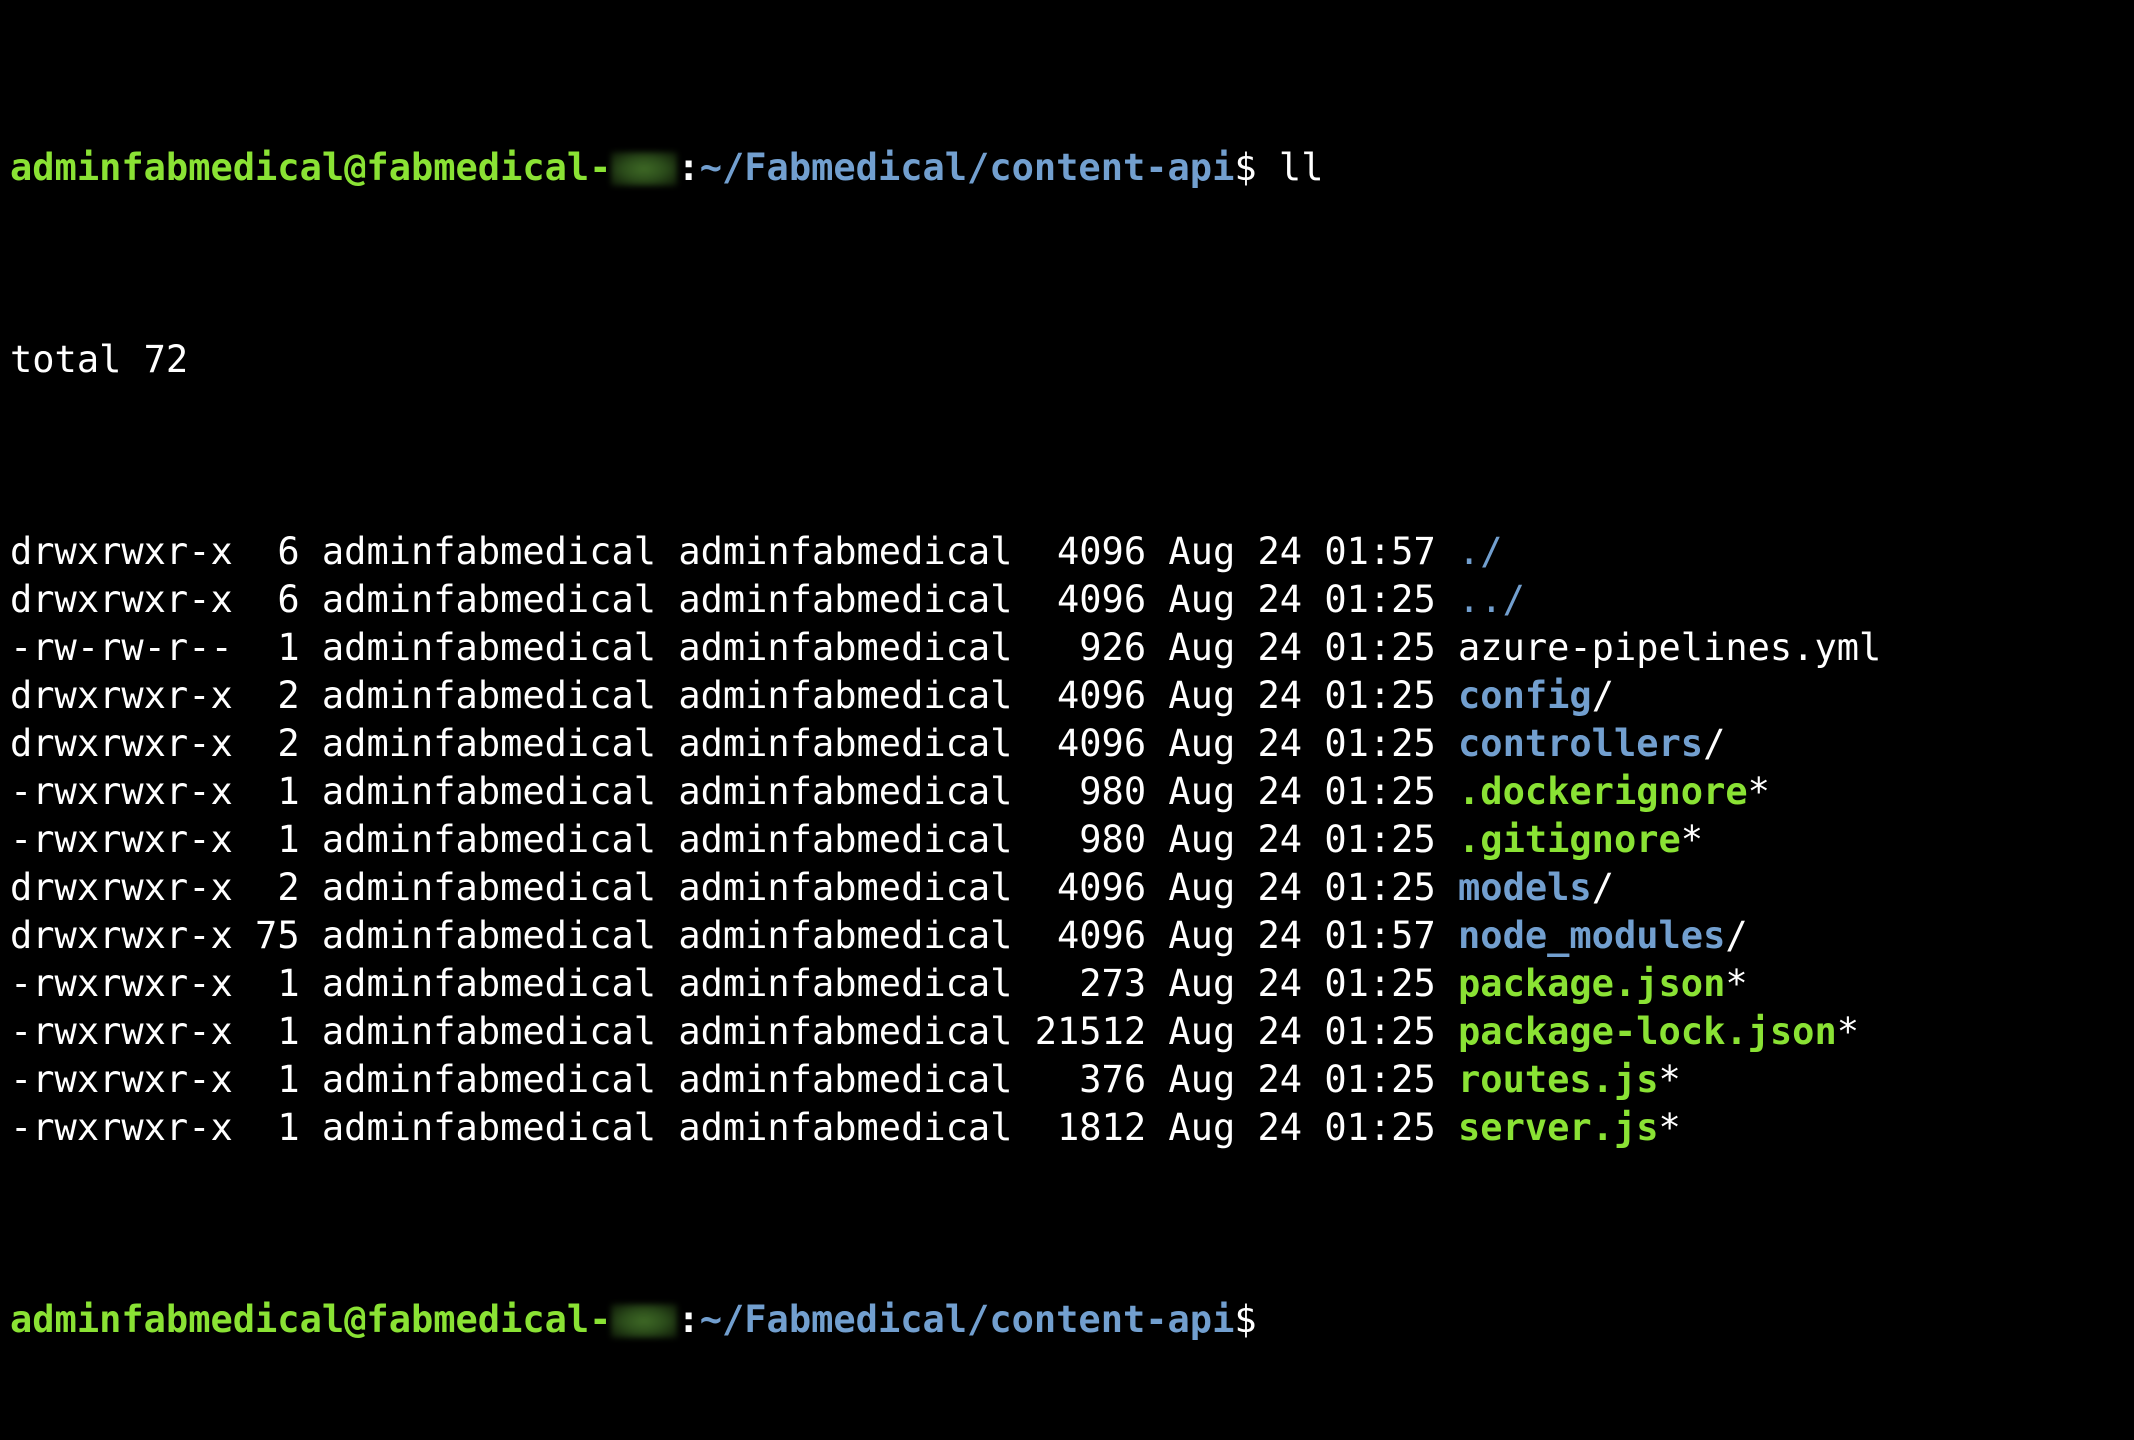  I want to click on total-line: total 72, so click(99, 359).